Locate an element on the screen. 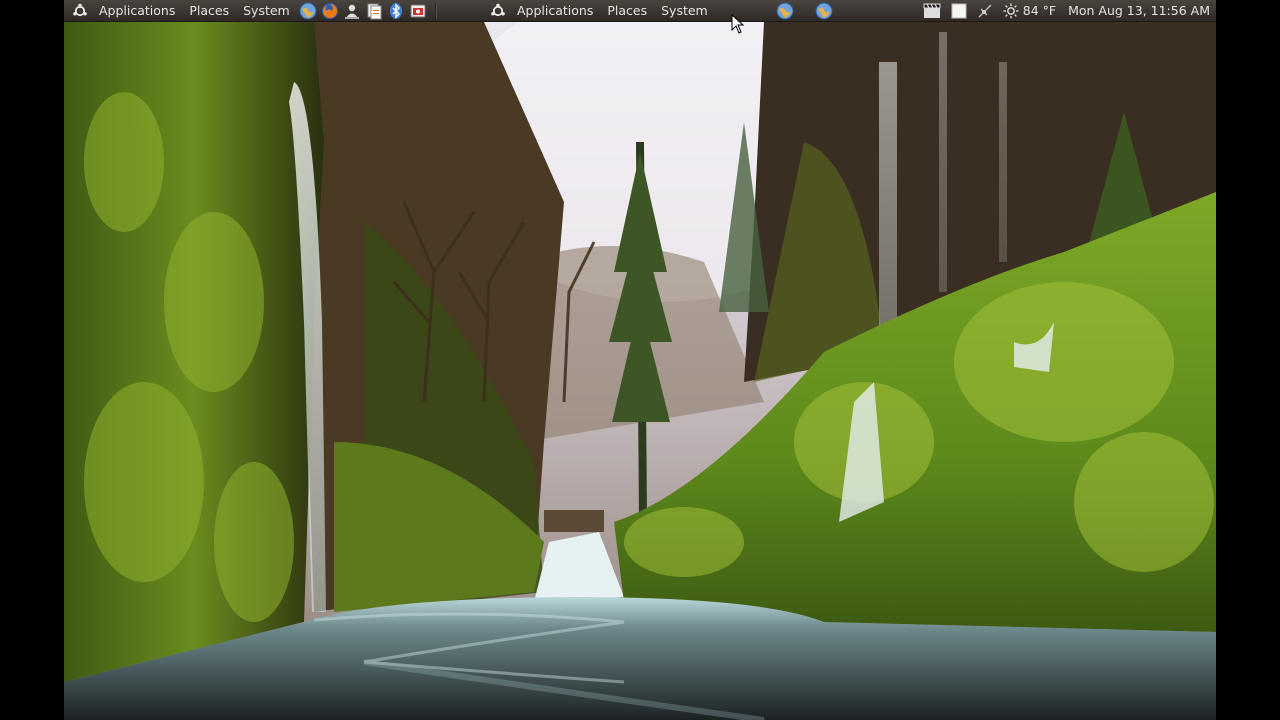 The image size is (1280, 720). mouse-pointer-icon is located at coordinates (738, 24).